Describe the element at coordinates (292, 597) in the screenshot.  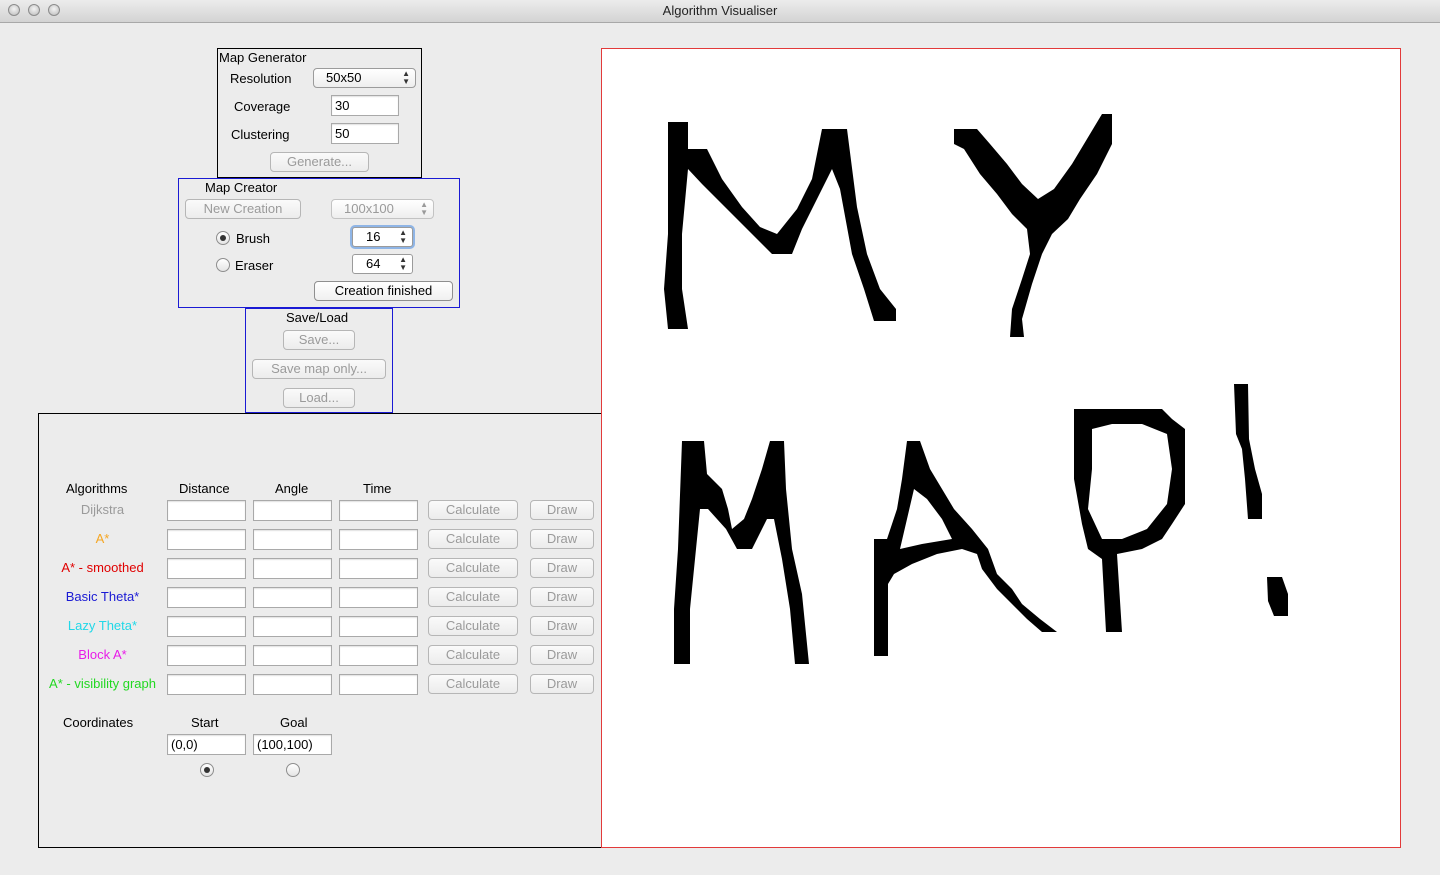
I see `angle-field-basic-theta` at that location.